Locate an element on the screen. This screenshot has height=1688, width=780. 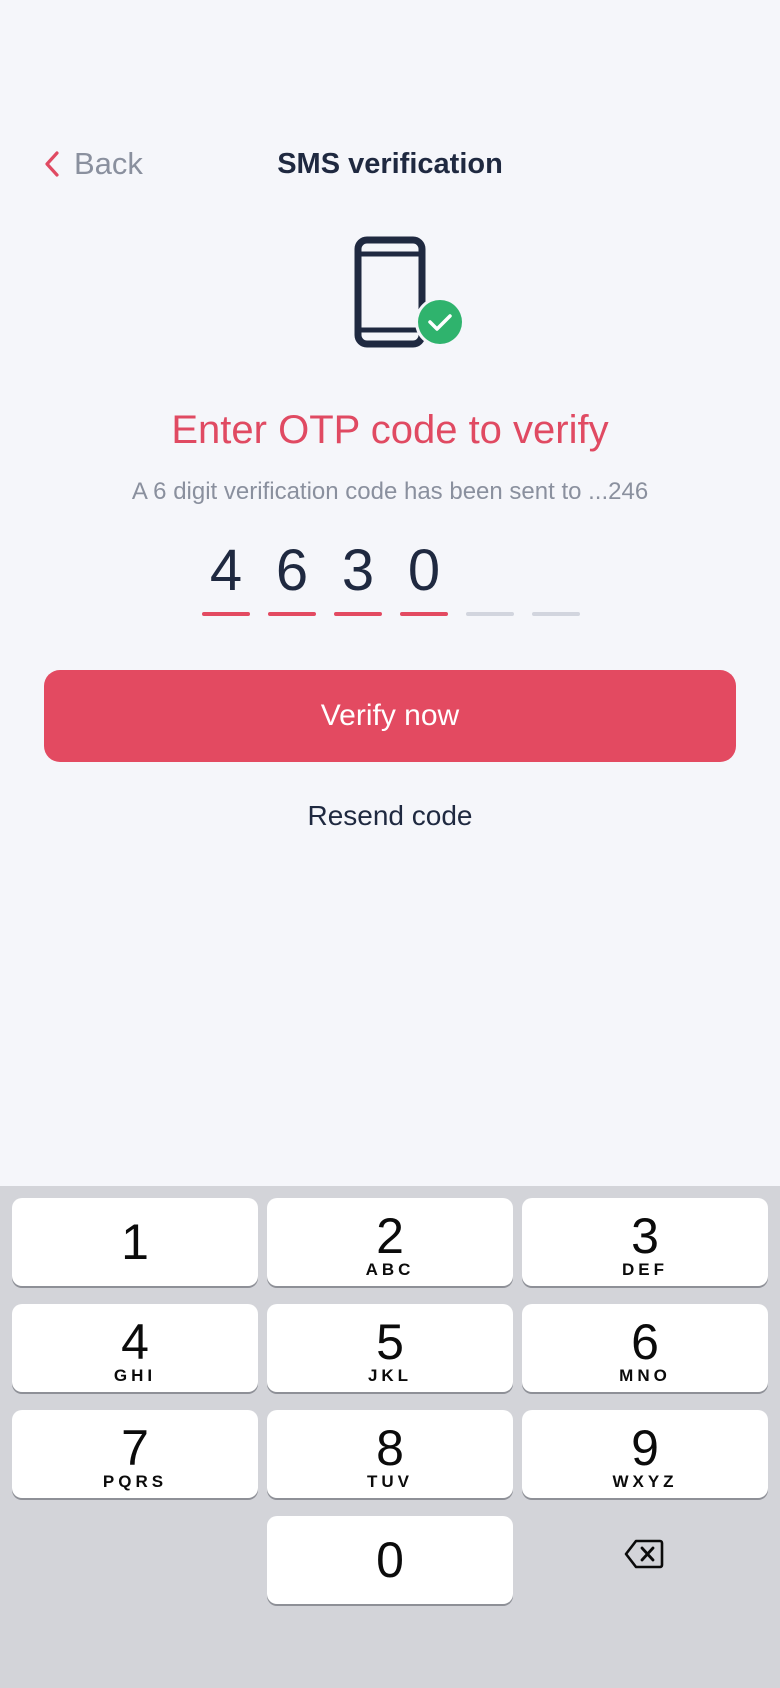
header: Back SMS verification is located at coordinates (390, 164).